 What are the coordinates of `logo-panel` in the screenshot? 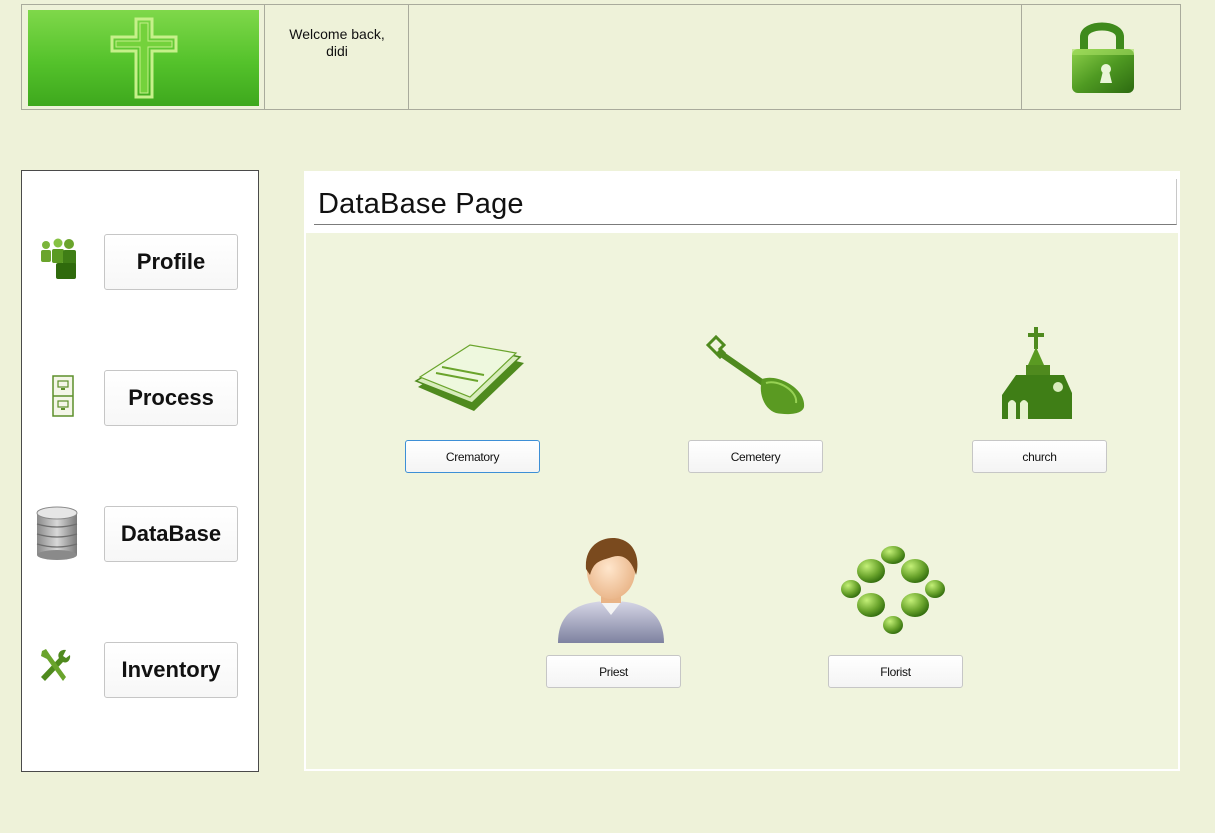 It's located at (143, 58).